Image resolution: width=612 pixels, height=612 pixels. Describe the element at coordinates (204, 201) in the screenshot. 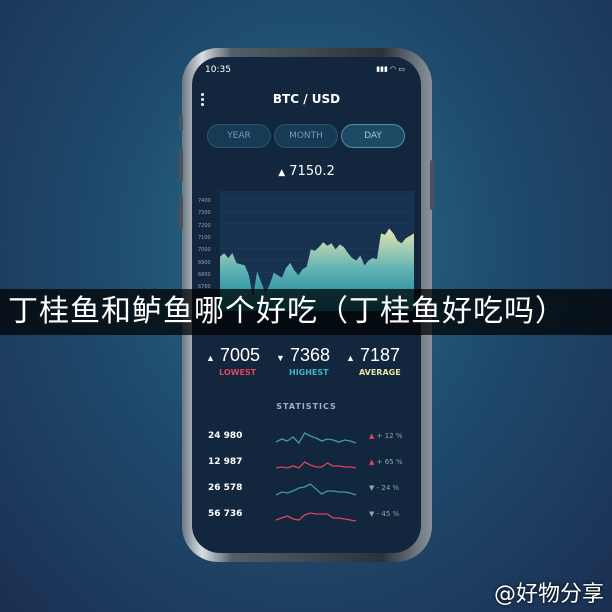

I see `y-tick-label: 7400` at that location.